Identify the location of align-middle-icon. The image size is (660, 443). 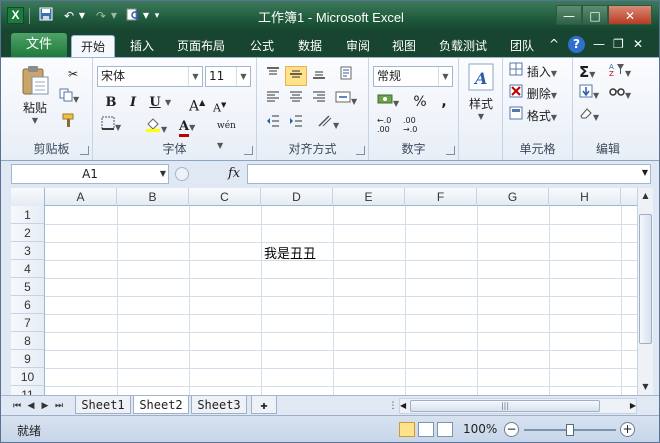
(296, 76).